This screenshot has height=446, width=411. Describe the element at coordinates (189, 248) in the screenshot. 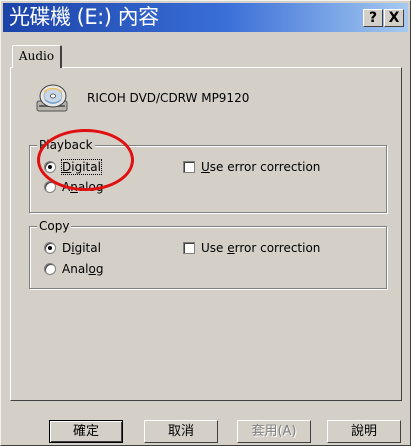

I see `copy-error-correction-checkbox` at that location.